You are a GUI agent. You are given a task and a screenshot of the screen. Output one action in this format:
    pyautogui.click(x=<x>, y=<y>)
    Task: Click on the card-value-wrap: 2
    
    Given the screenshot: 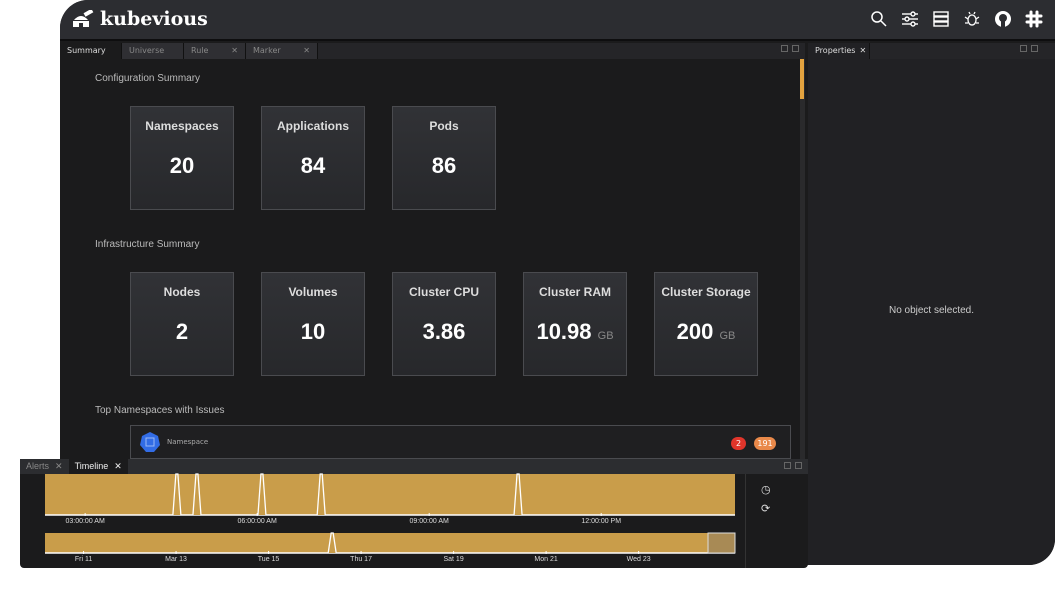 What is the action you would take?
    pyautogui.click(x=182, y=332)
    